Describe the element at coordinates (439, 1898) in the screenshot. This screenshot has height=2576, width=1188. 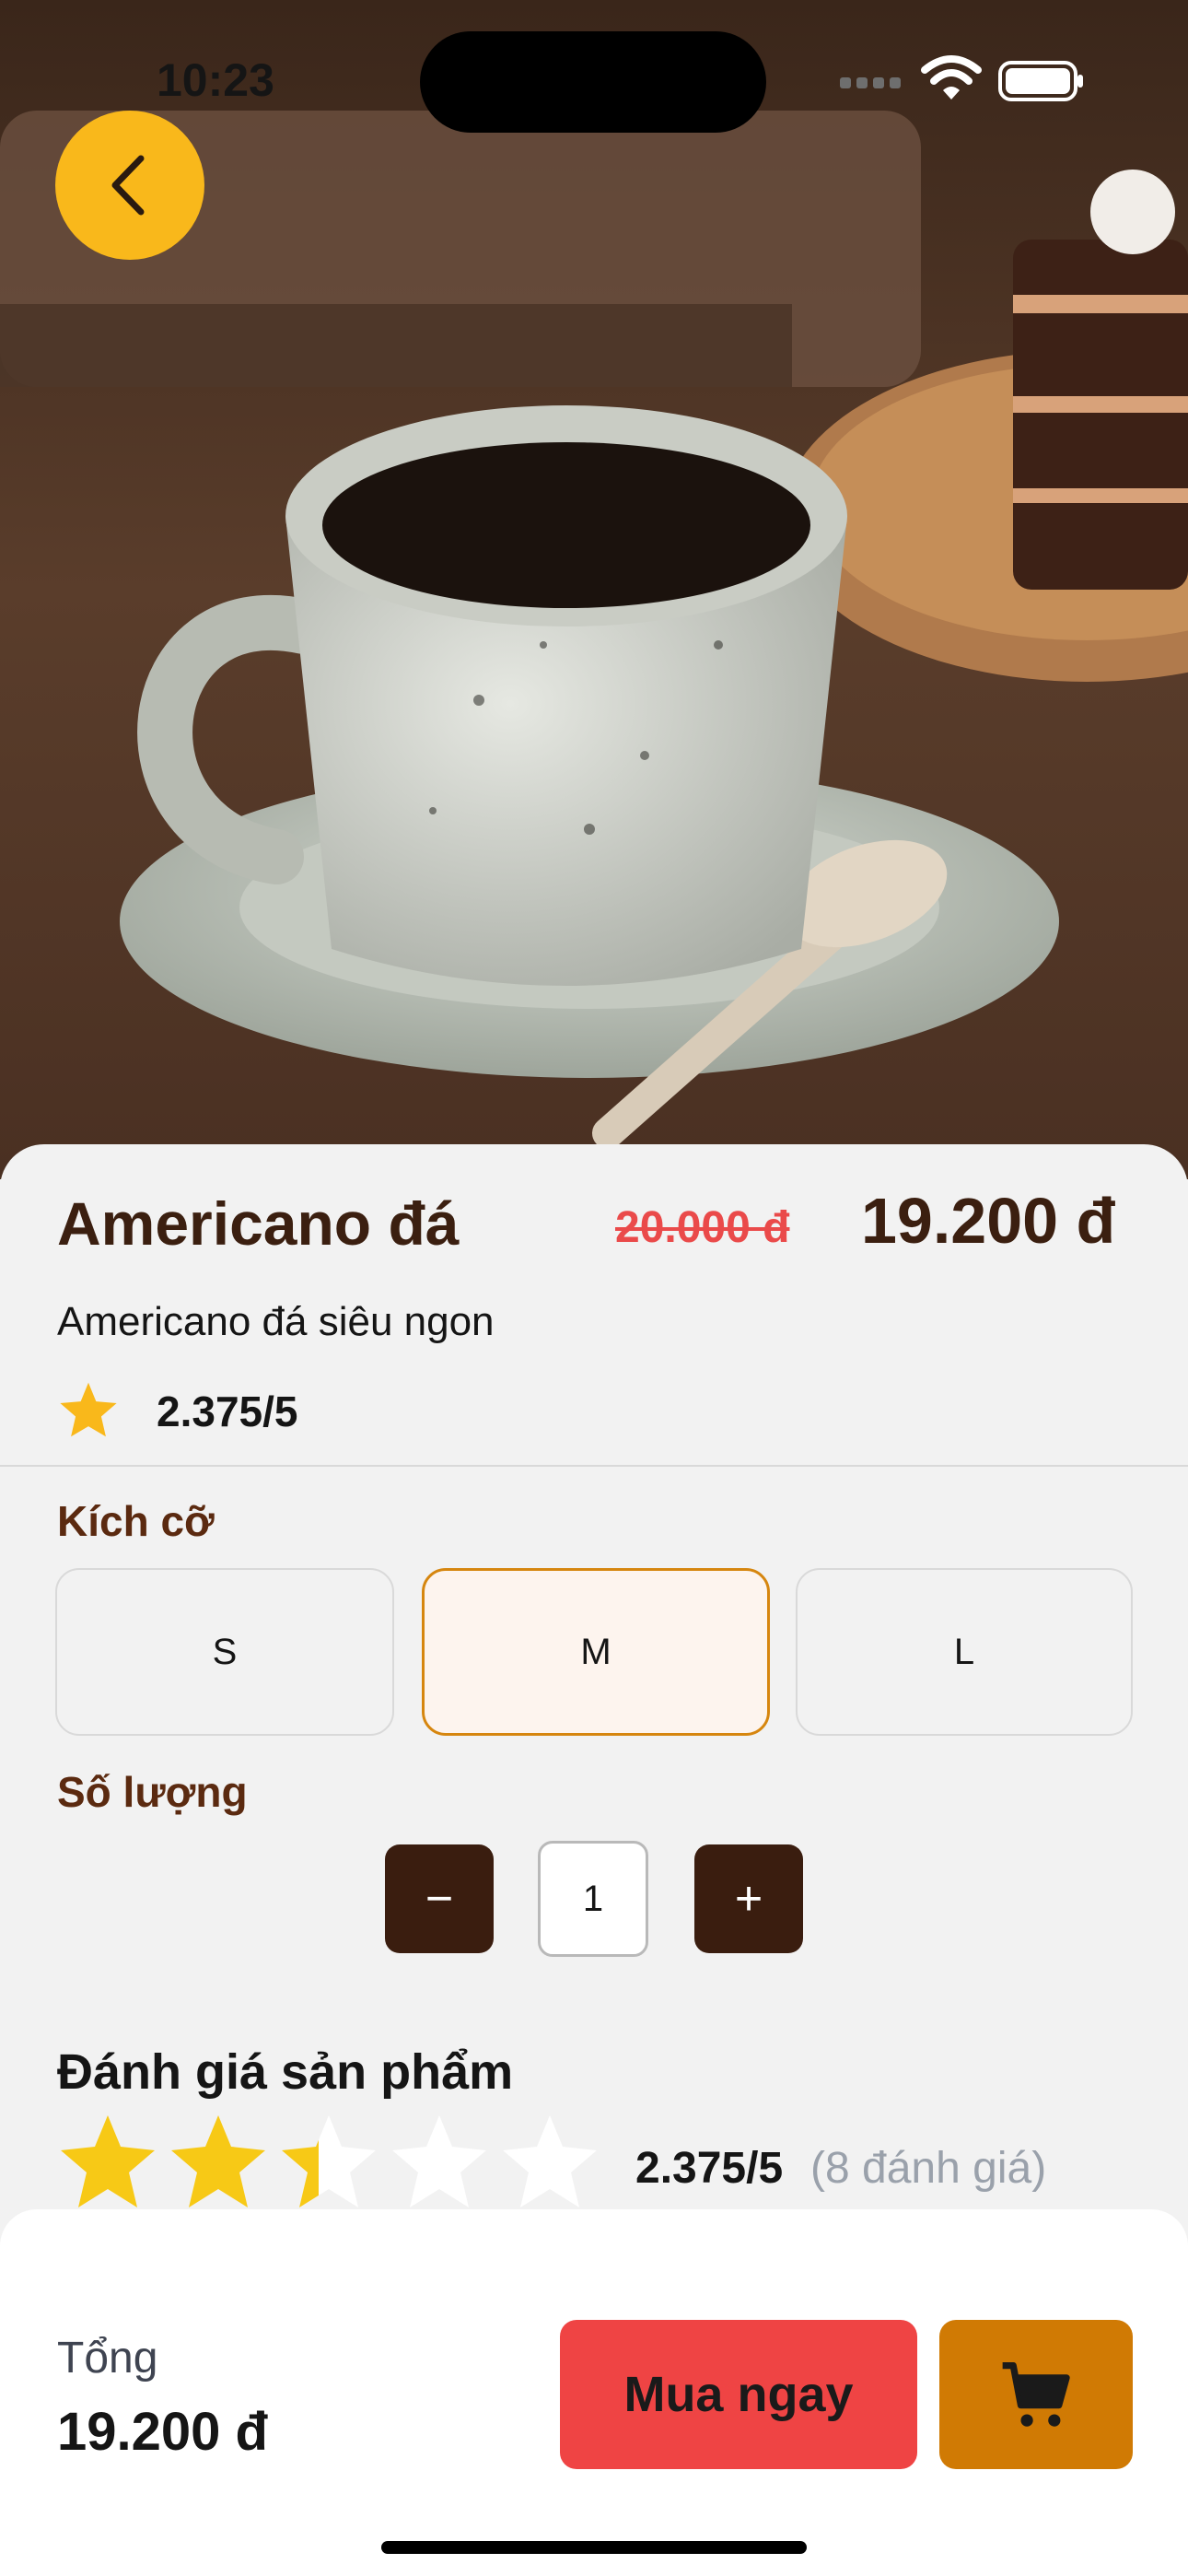
I see `quantity-decrease-button: −` at that location.